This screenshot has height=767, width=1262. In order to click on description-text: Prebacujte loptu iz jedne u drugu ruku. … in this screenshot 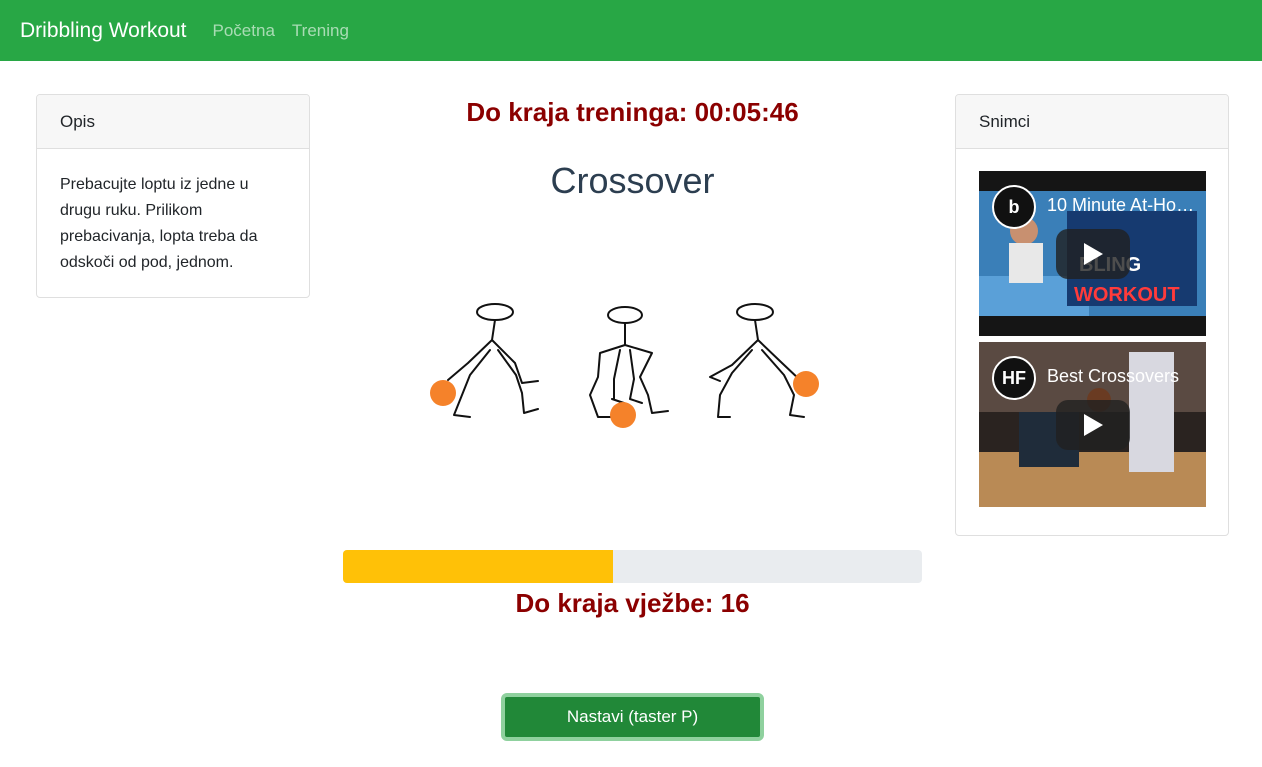, I will do `click(159, 223)`.